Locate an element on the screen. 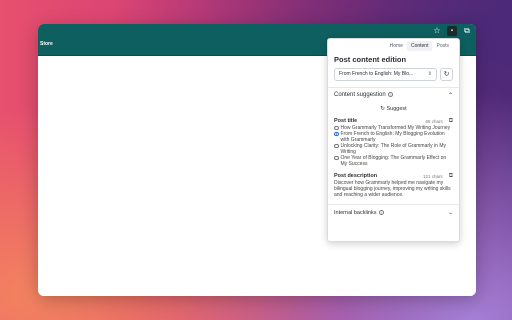 The width and height of the screenshot is (512, 320). post-description-label: Post description is located at coordinates (356, 176).